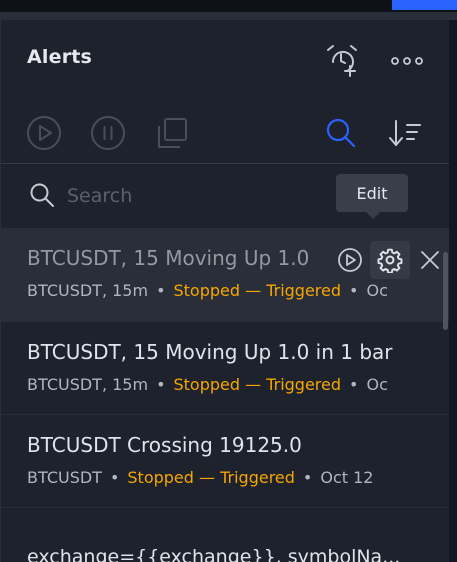 Image resolution: width=457 pixels, height=562 pixels. I want to click on alert-date: Oct 12, so click(347, 477).